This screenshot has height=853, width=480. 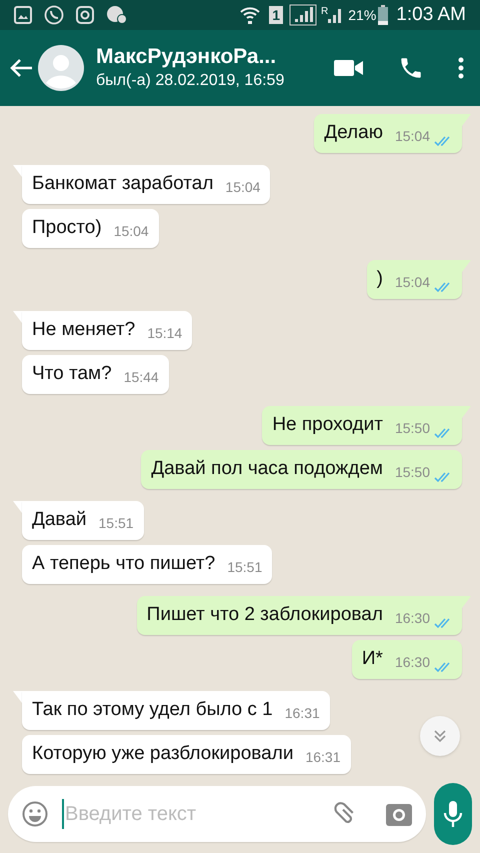 What do you see at coordinates (163, 754) in the screenshot?
I see `message-text: Которую уже разблокировали` at bounding box center [163, 754].